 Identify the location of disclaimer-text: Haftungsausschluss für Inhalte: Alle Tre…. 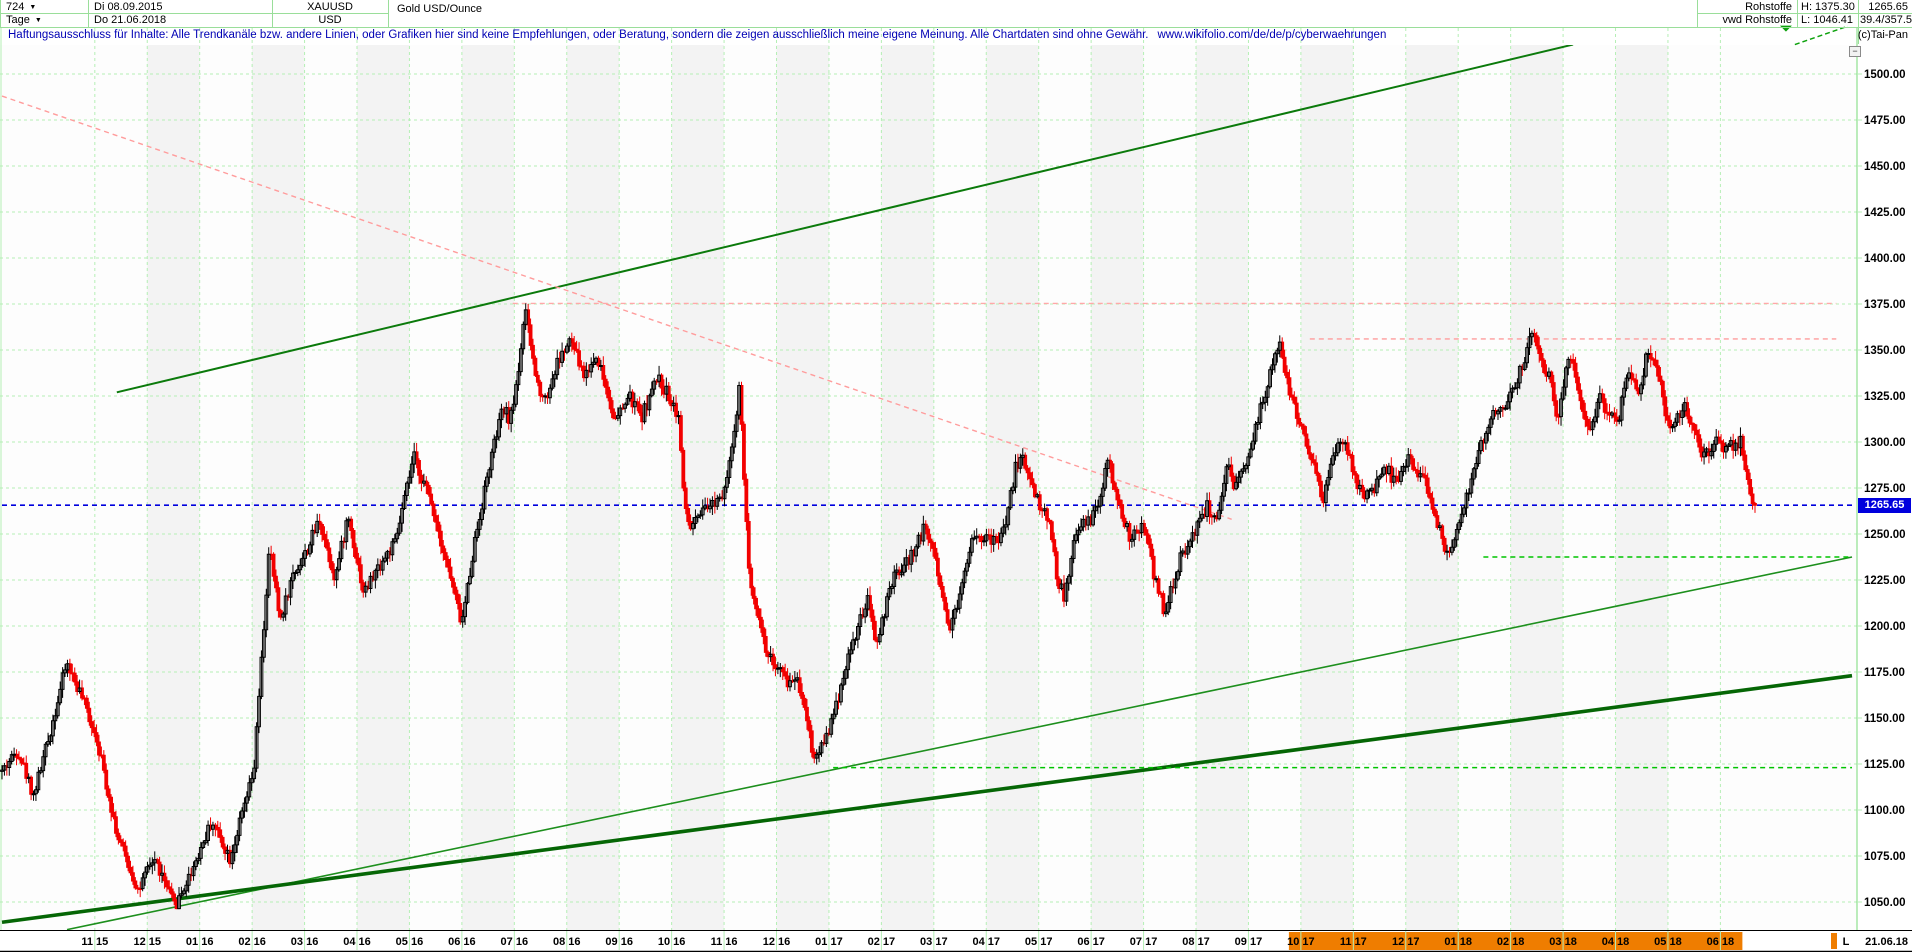
(697, 35).